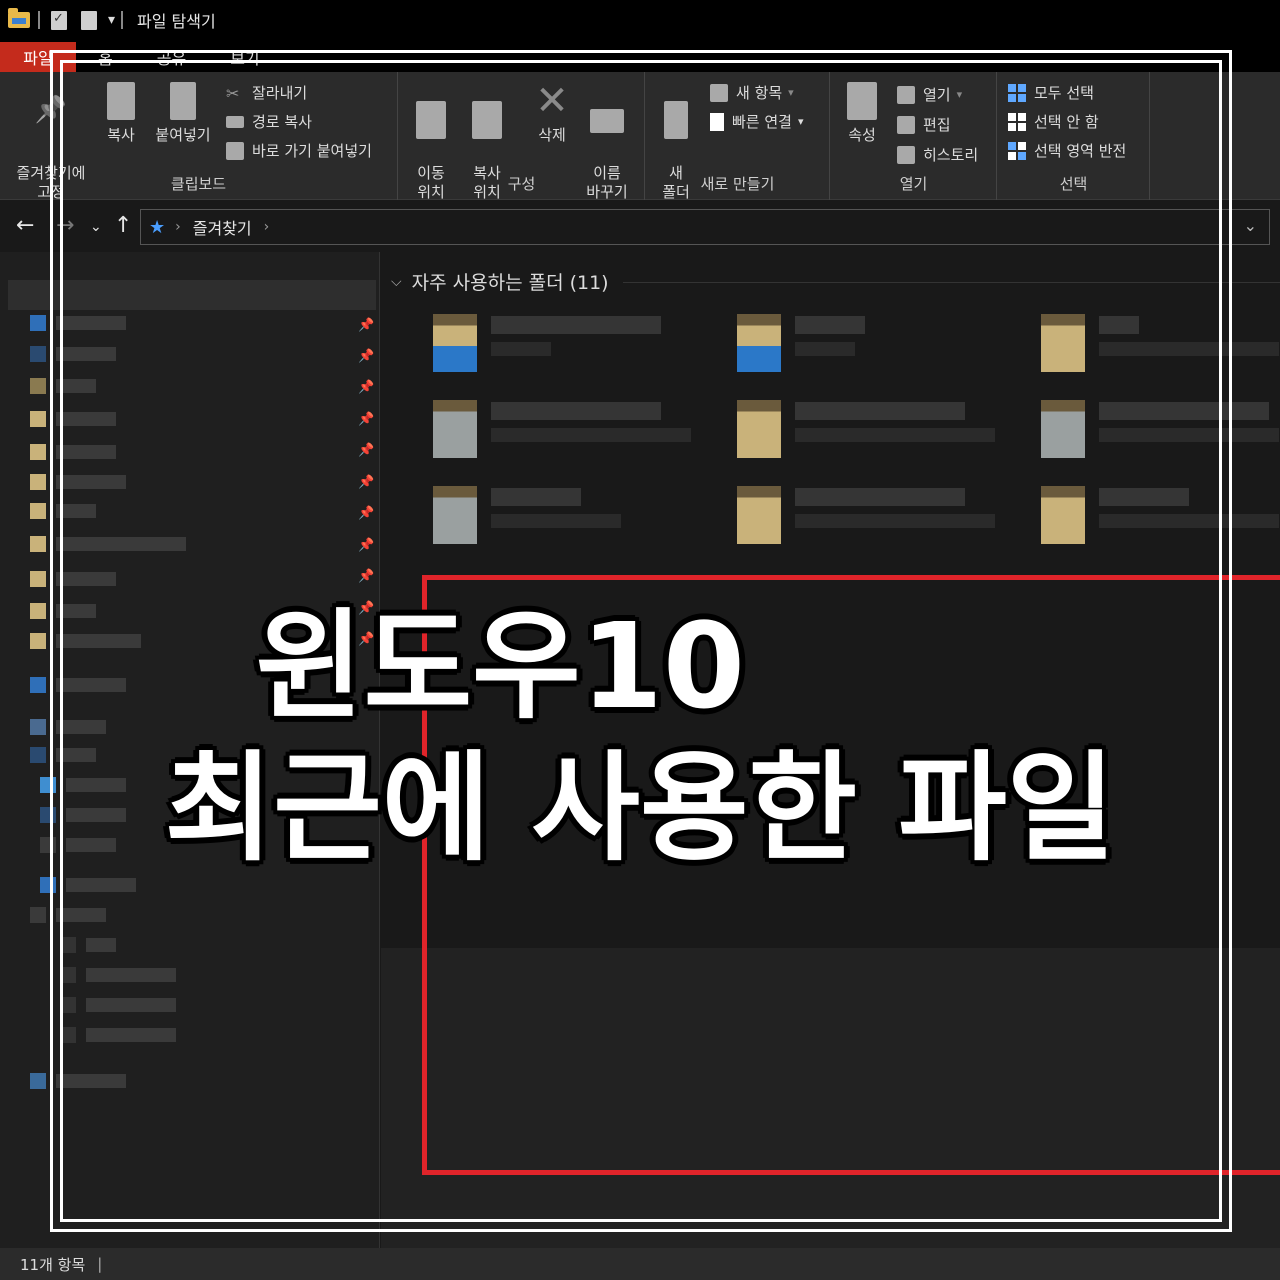 The width and height of the screenshot is (1280, 1280). Describe the element at coordinates (25, 225) in the screenshot. I see `back-arrow-icon: ←` at that location.